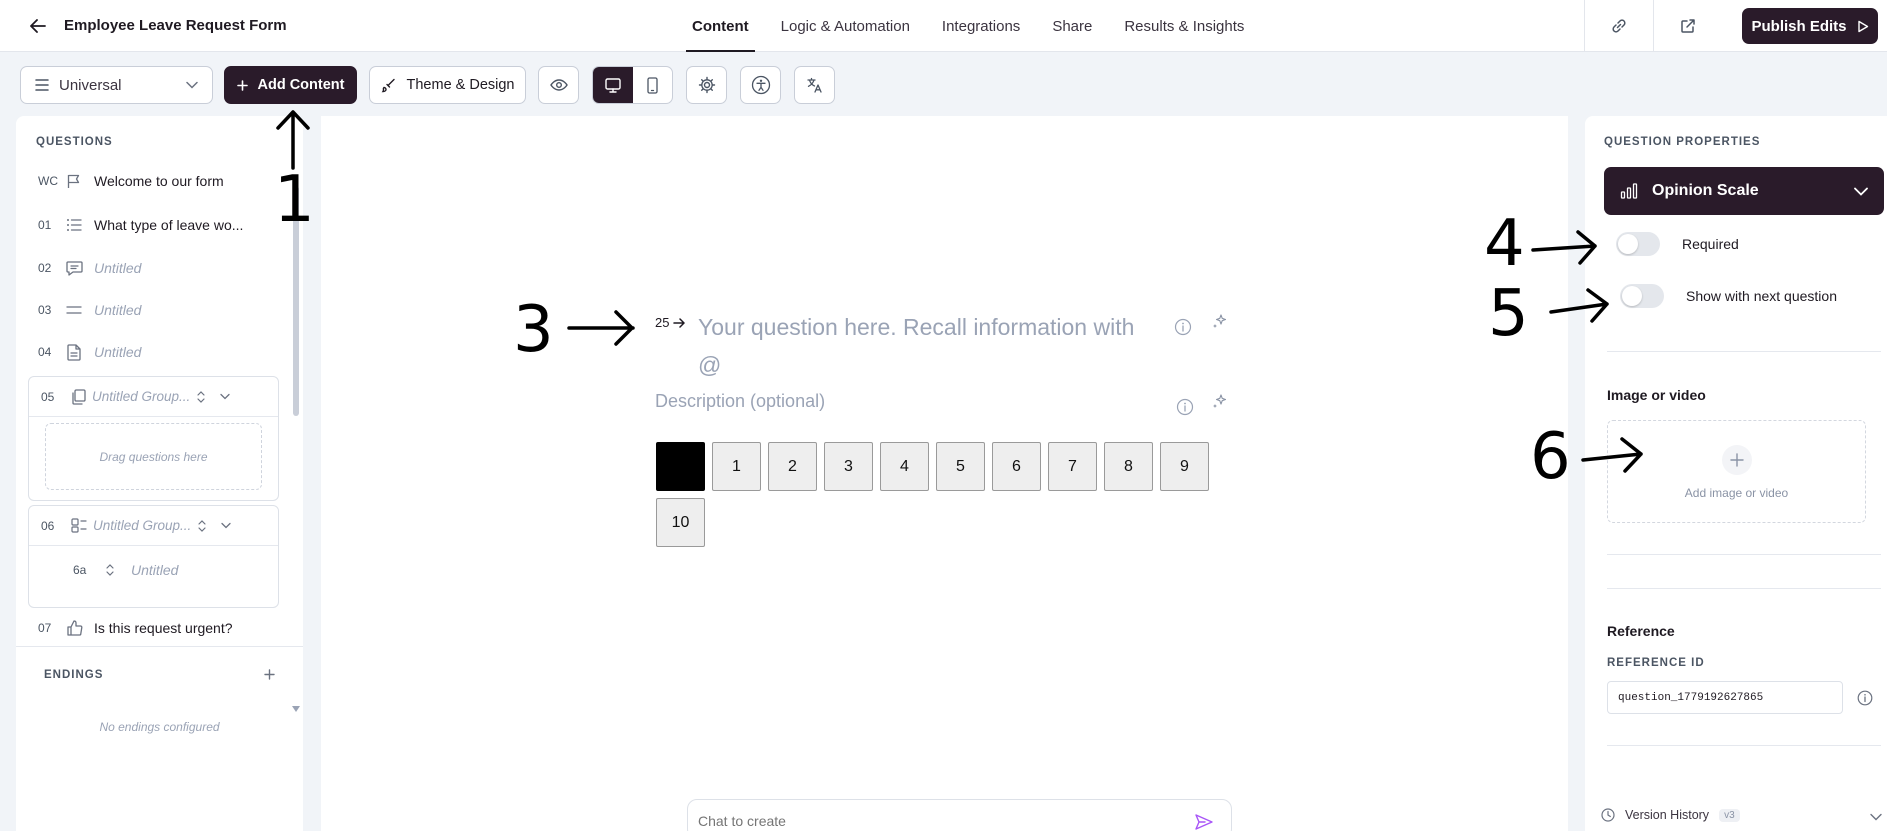 Image resolution: width=1887 pixels, height=831 pixels. I want to click on mobile-view-button, so click(653, 85).